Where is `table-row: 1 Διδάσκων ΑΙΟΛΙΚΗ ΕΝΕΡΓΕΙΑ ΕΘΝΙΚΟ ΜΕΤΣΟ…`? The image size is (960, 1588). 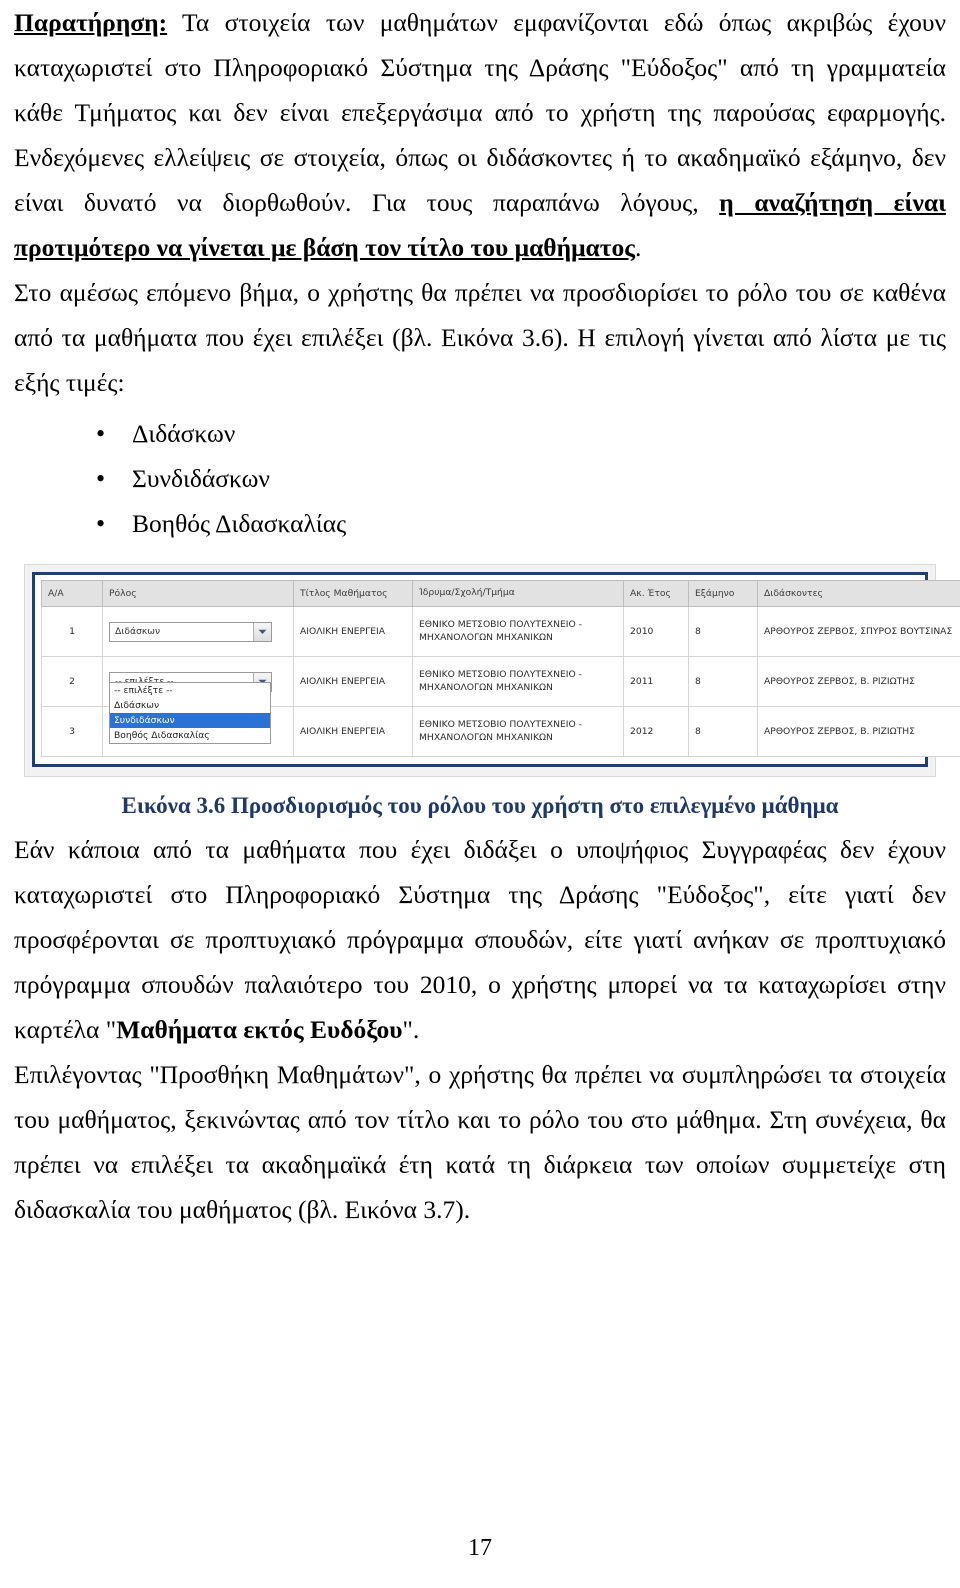
table-row: 1 Διδάσκων ΑΙΟΛΙΚΗ ΕΝΕΡΓΕΙΑ ΕΘΝΙΚΟ ΜΕΤΣΟ… is located at coordinates (500, 631).